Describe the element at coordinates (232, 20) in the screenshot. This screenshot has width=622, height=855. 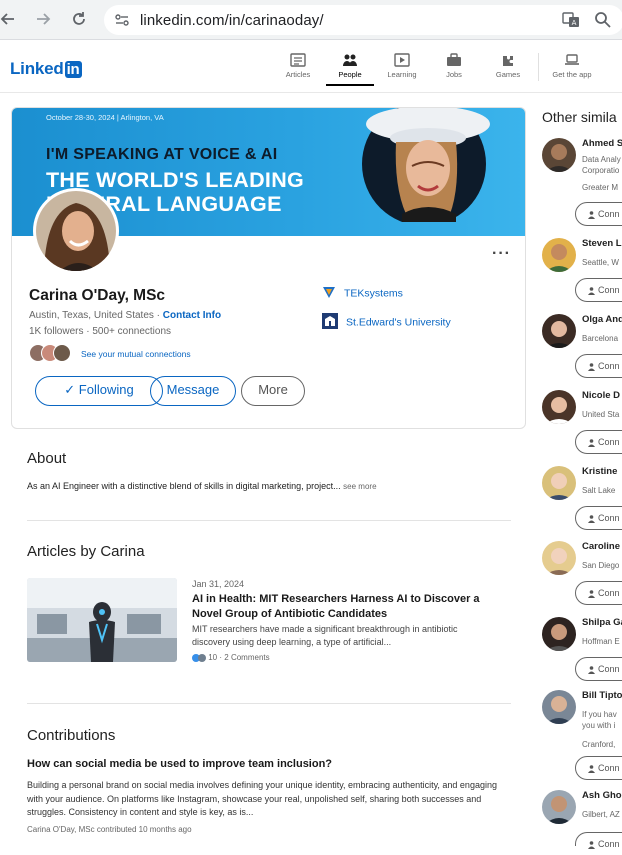
I see `url-text: linkedin.com/in/carinaoday/` at that location.